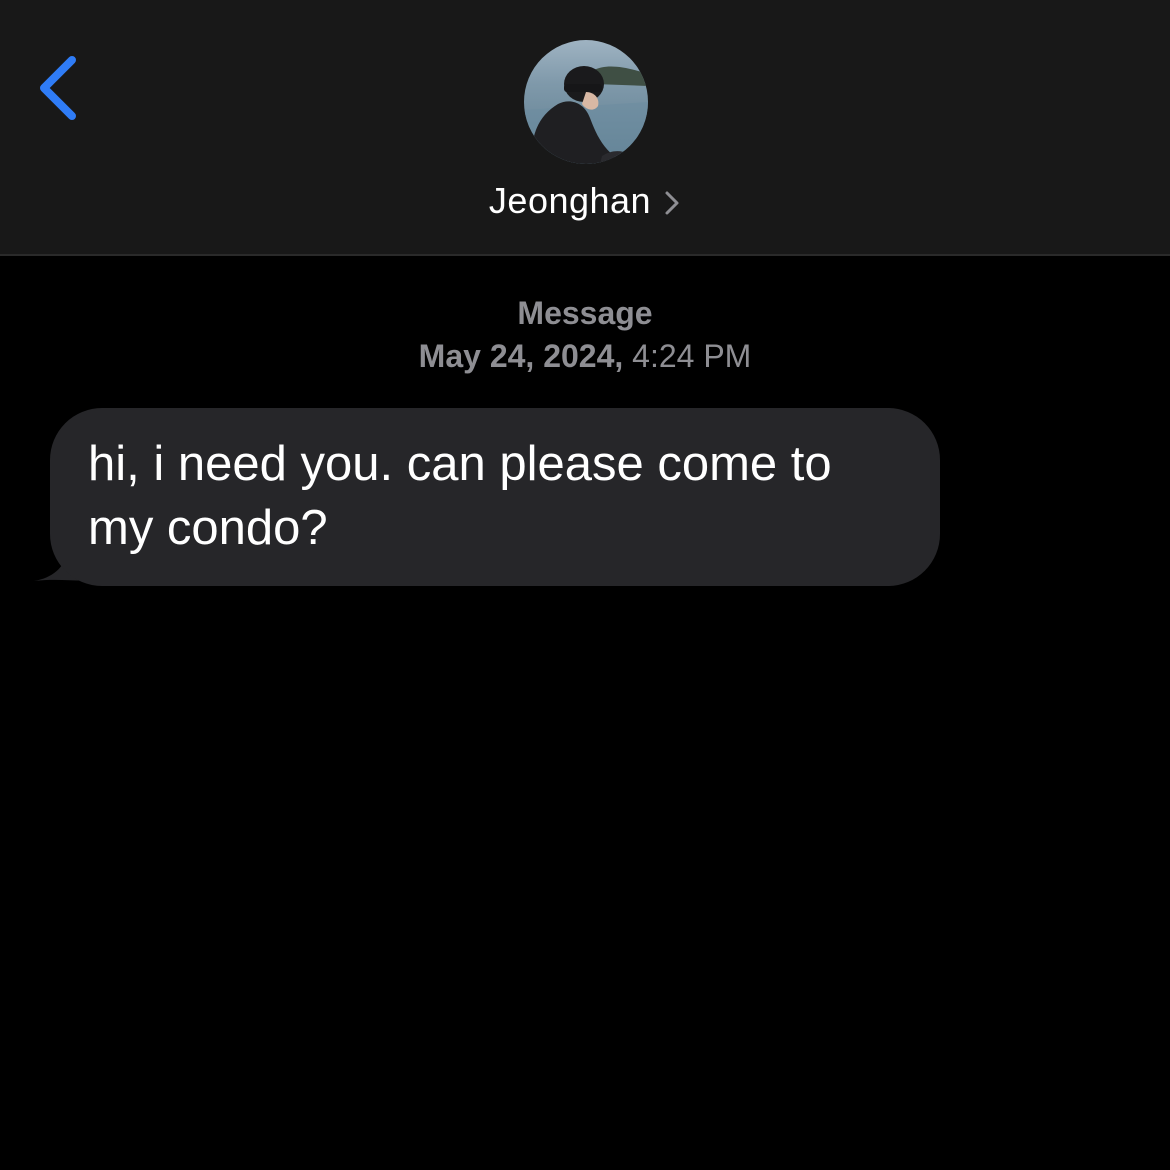 This screenshot has width=1170, height=1170. I want to click on thread-meta: Message May 24, 2024, 4:24 PM, so click(585, 335).